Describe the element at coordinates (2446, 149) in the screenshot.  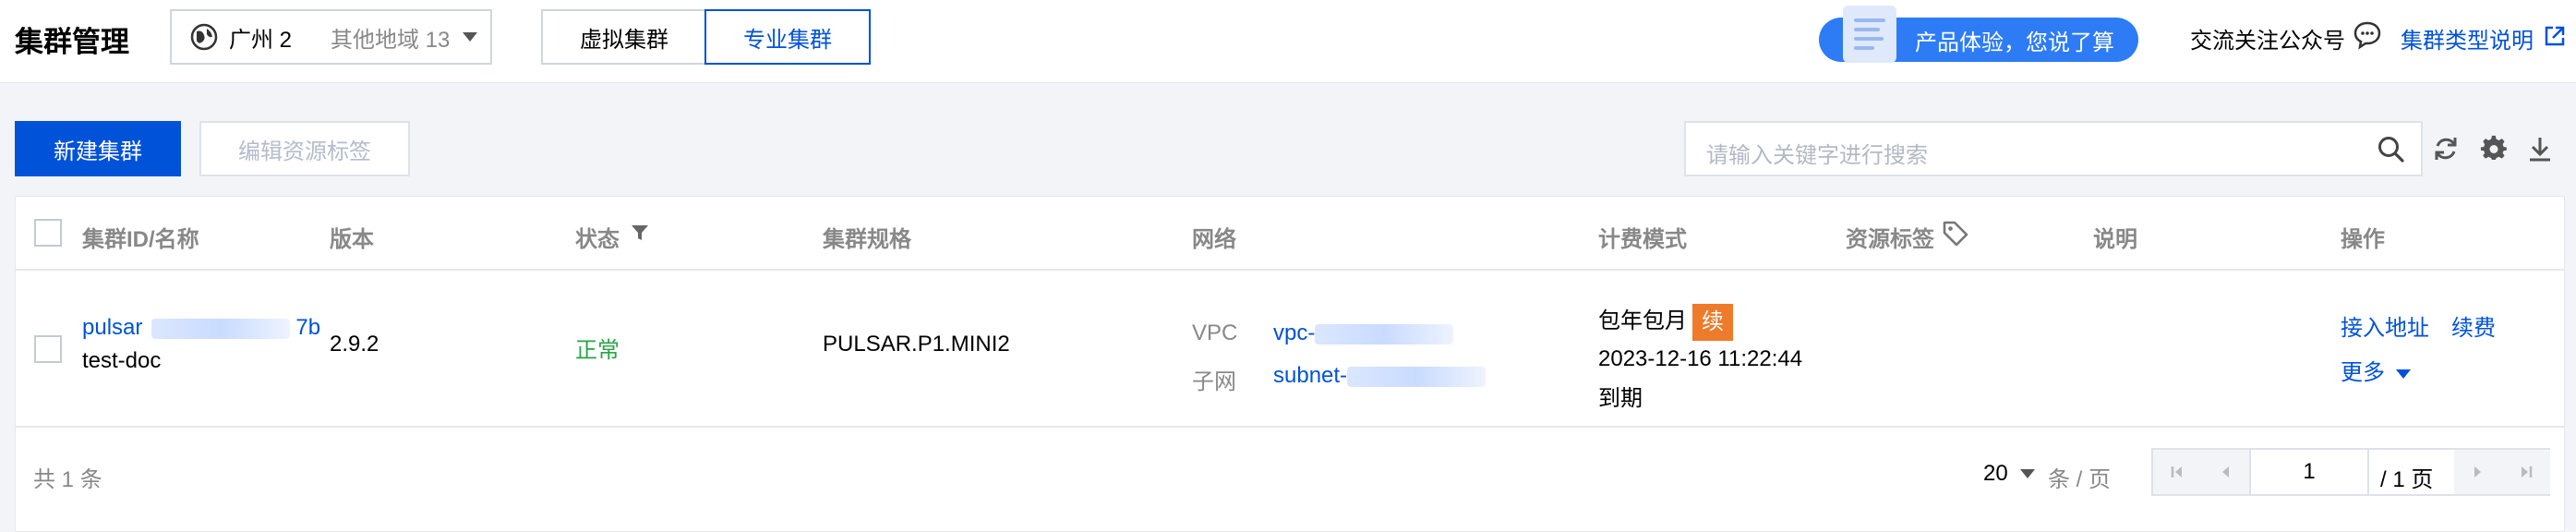
I see `refresh-icon` at that location.